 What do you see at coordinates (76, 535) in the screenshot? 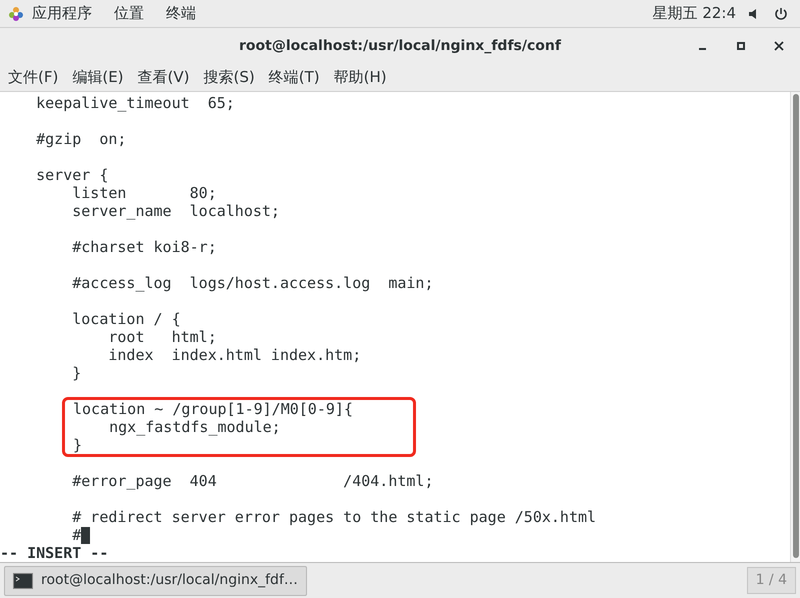
I see `code-line: #` at bounding box center [76, 535].